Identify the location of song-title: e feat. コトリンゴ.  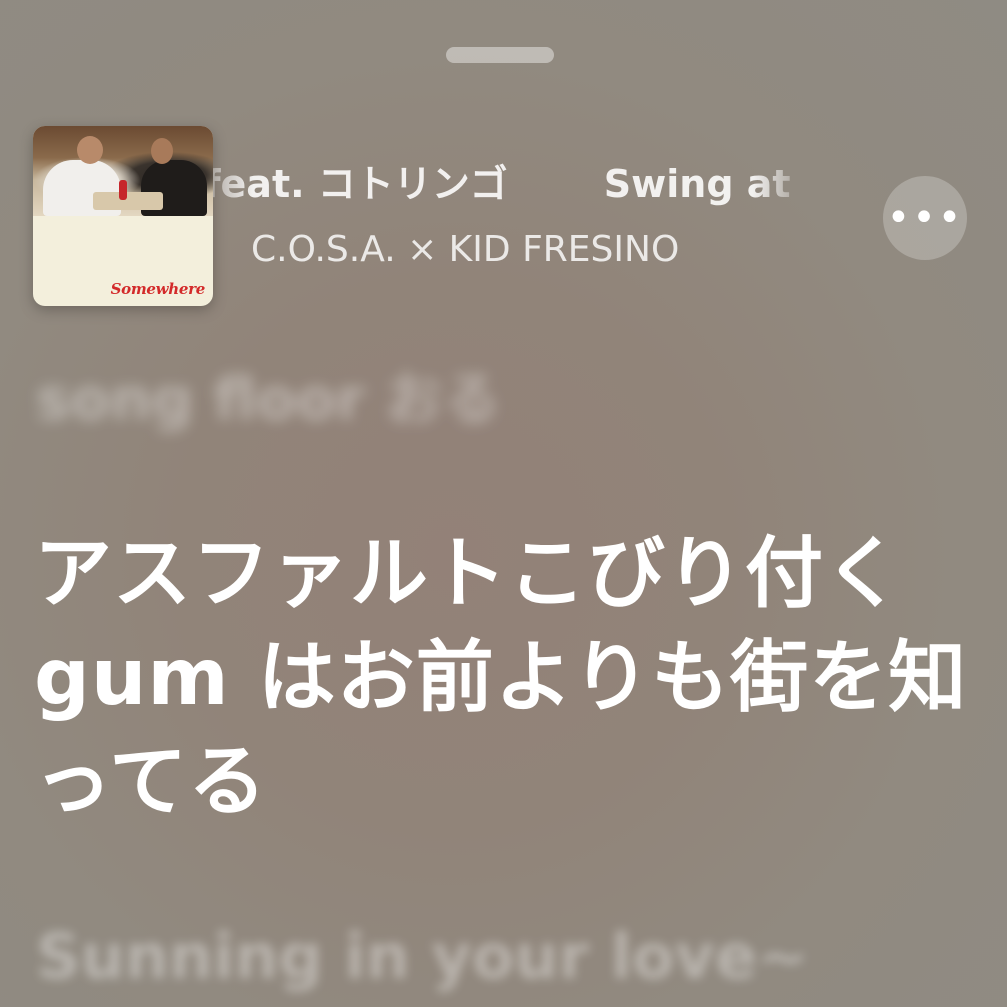
(360, 184).